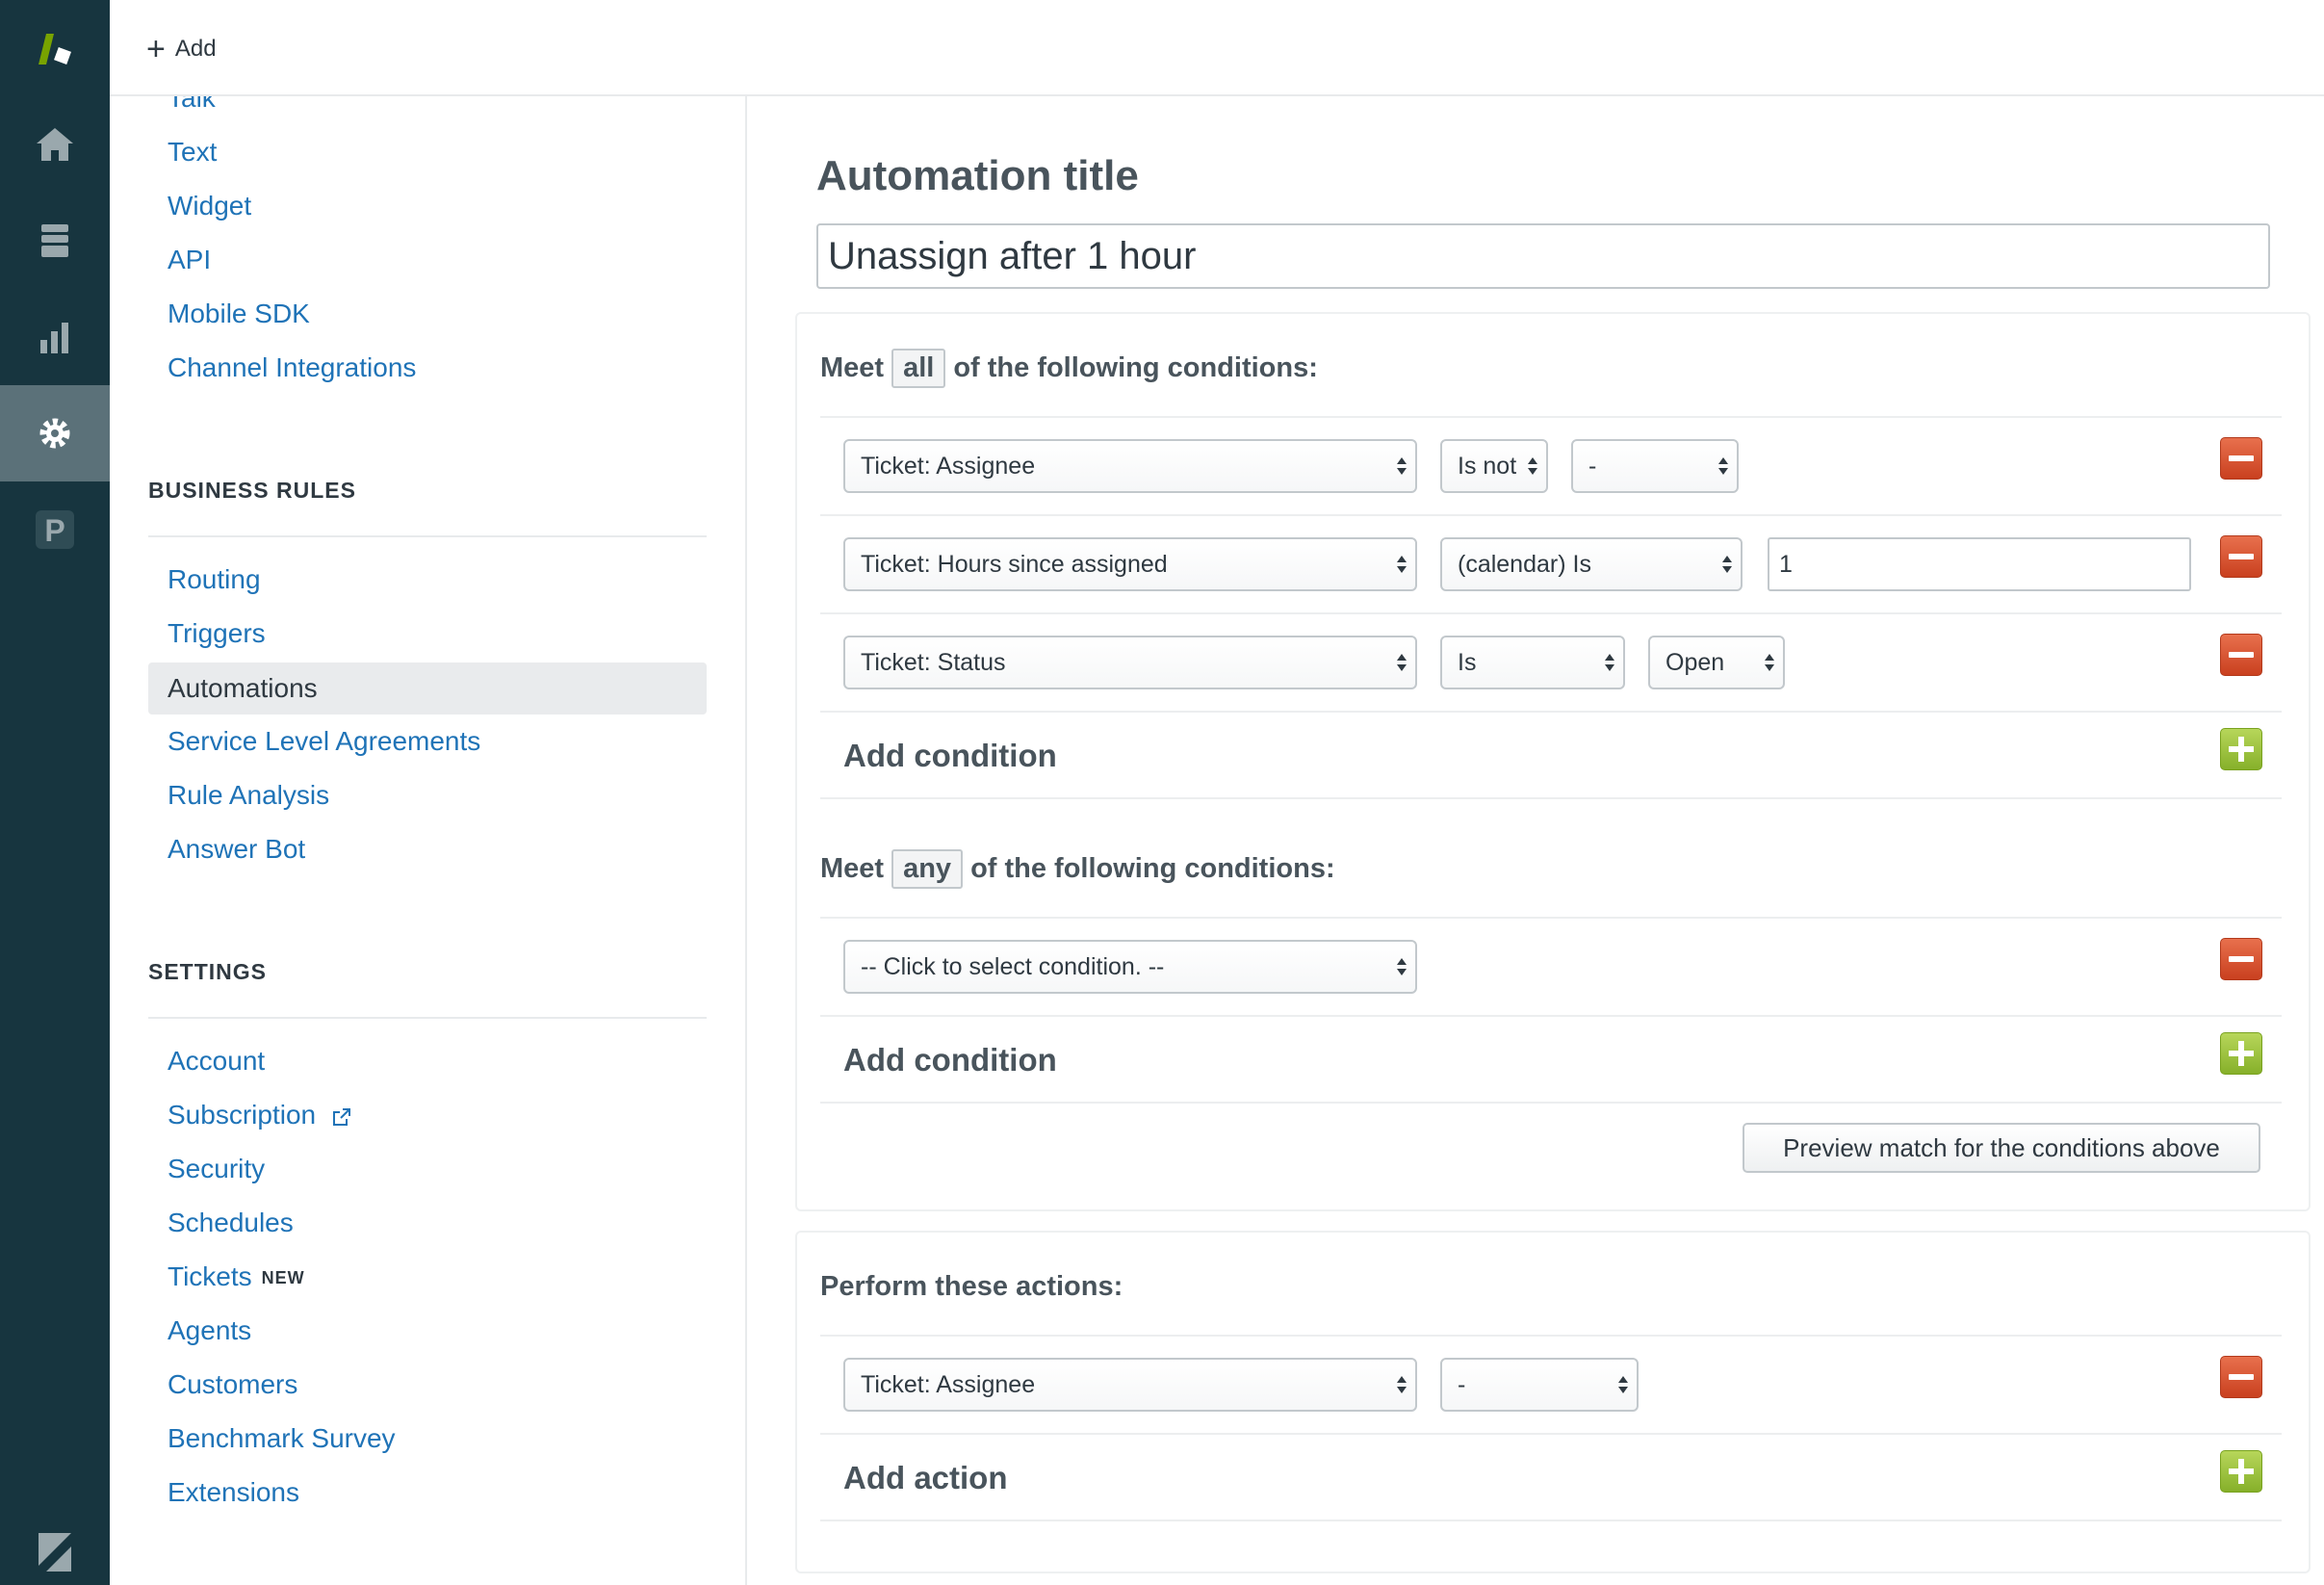 The height and width of the screenshot is (1585, 2324). I want to click on condition-value-select: Open, so click(1716, 662).